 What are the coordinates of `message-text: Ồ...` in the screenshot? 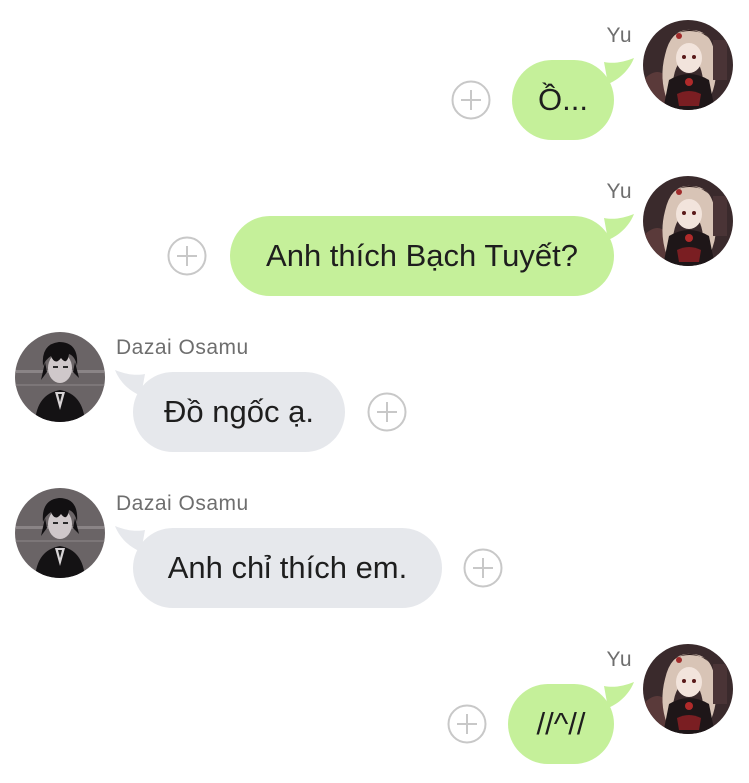 It's located at (563, 99).